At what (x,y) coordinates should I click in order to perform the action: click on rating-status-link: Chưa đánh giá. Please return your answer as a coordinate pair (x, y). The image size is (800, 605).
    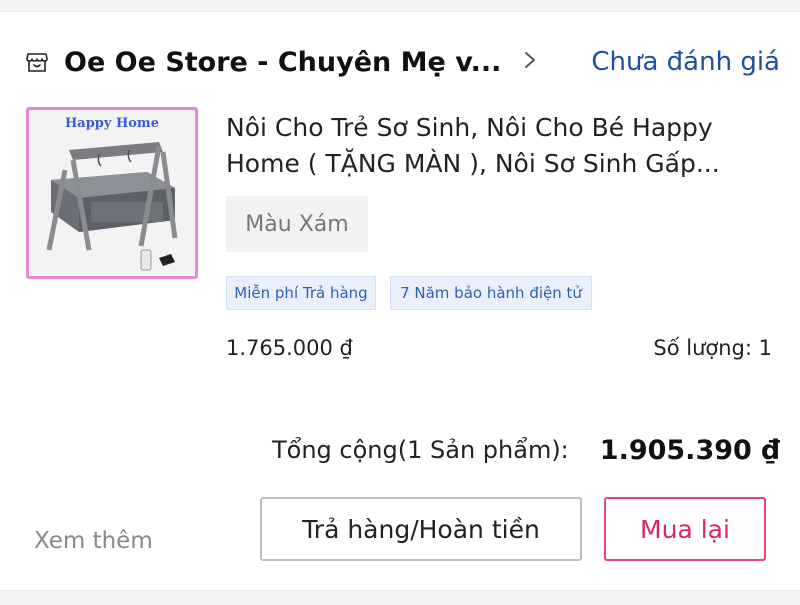
    Looking at the image, I should click on (685, 62).